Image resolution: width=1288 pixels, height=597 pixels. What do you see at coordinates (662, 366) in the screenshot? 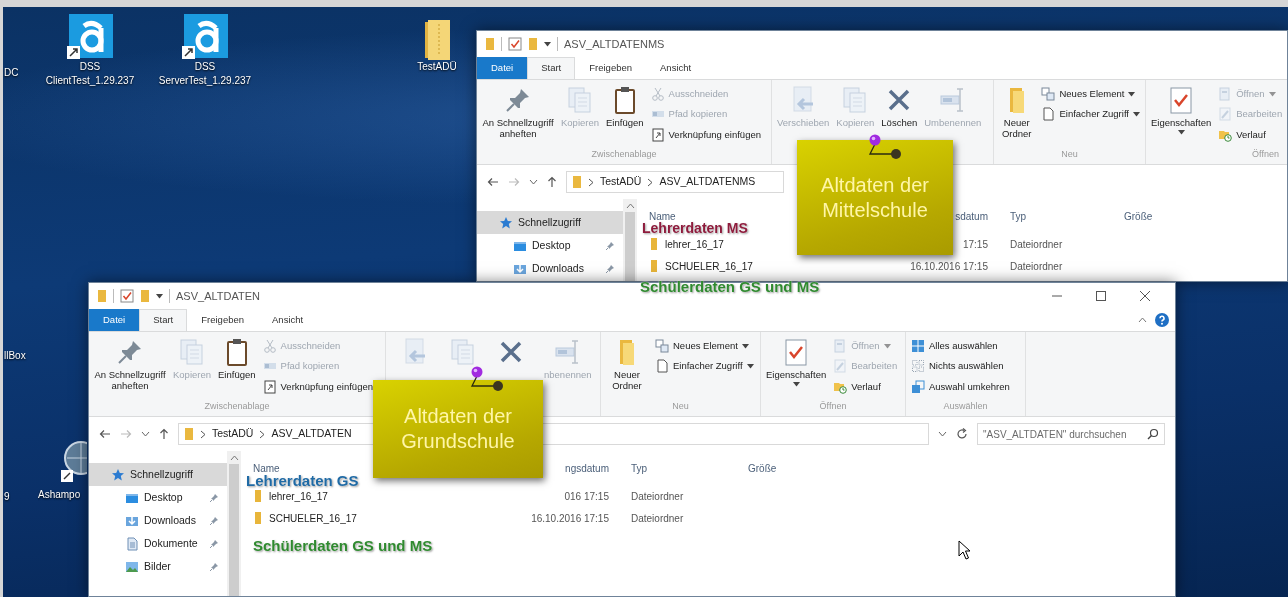
I see `page-icon` at bounding box center [662, 366].